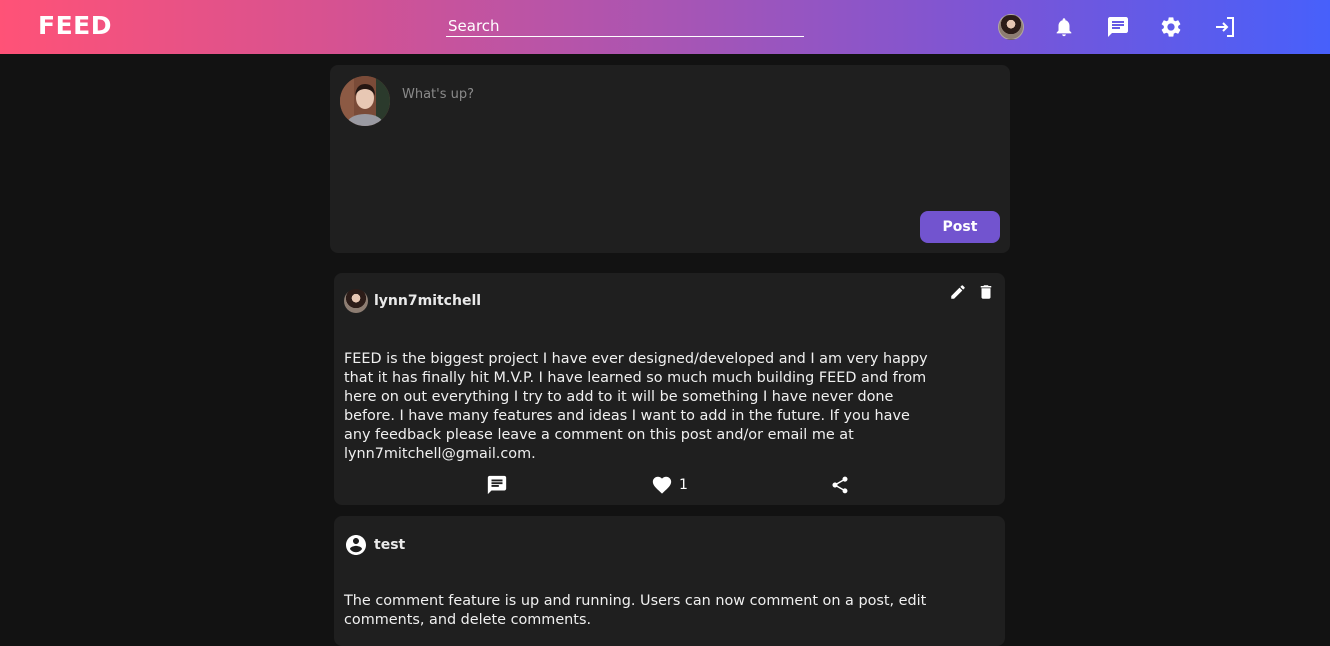 This screenshot has width=1330, height=646. I want to click on composer-input, so click(695, 150).